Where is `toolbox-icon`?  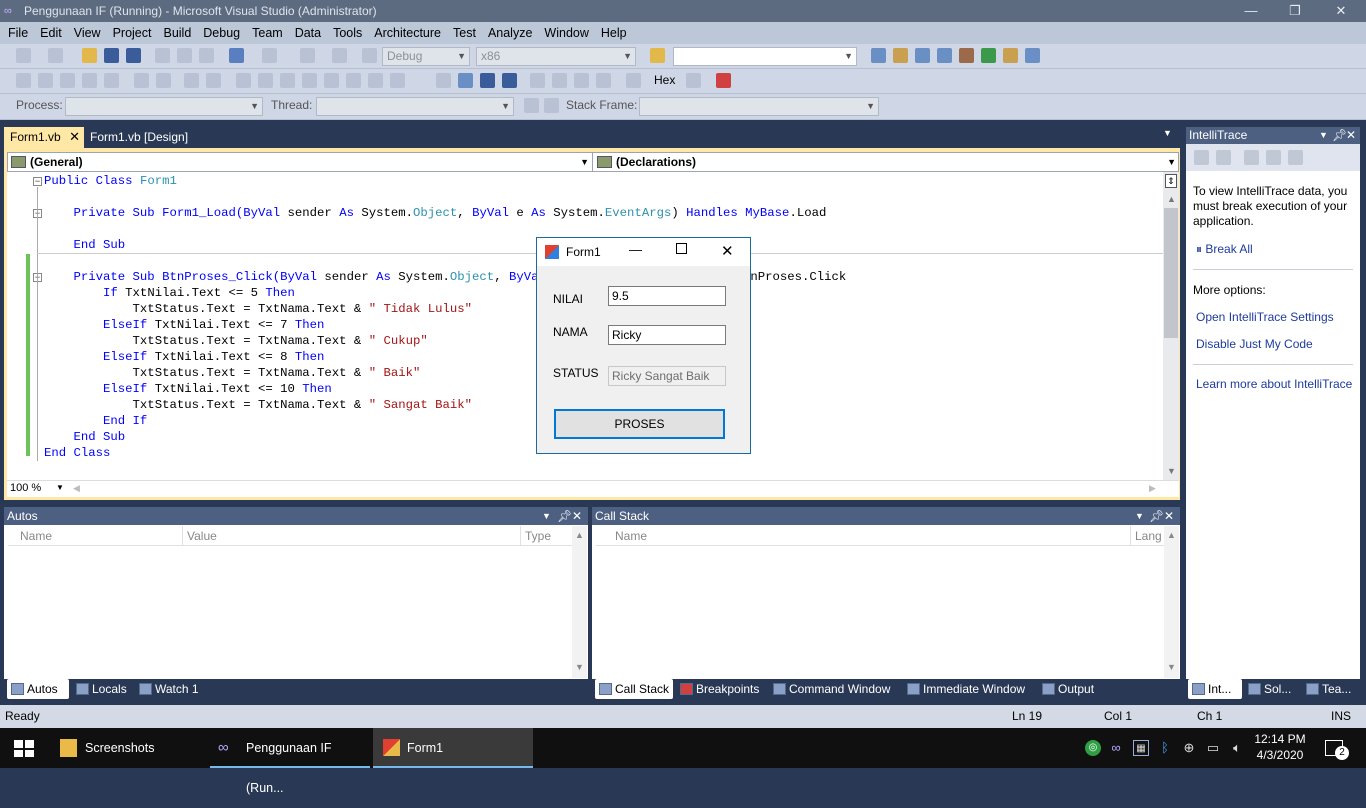 toolbox-icon is located at coordinates (944, 55).